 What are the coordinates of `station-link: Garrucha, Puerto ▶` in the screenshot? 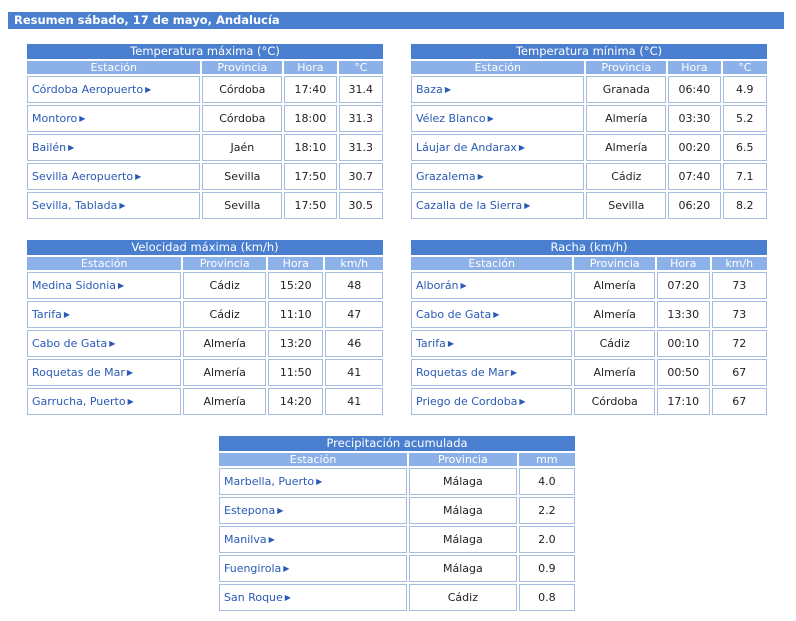 It's located at (104, 401).